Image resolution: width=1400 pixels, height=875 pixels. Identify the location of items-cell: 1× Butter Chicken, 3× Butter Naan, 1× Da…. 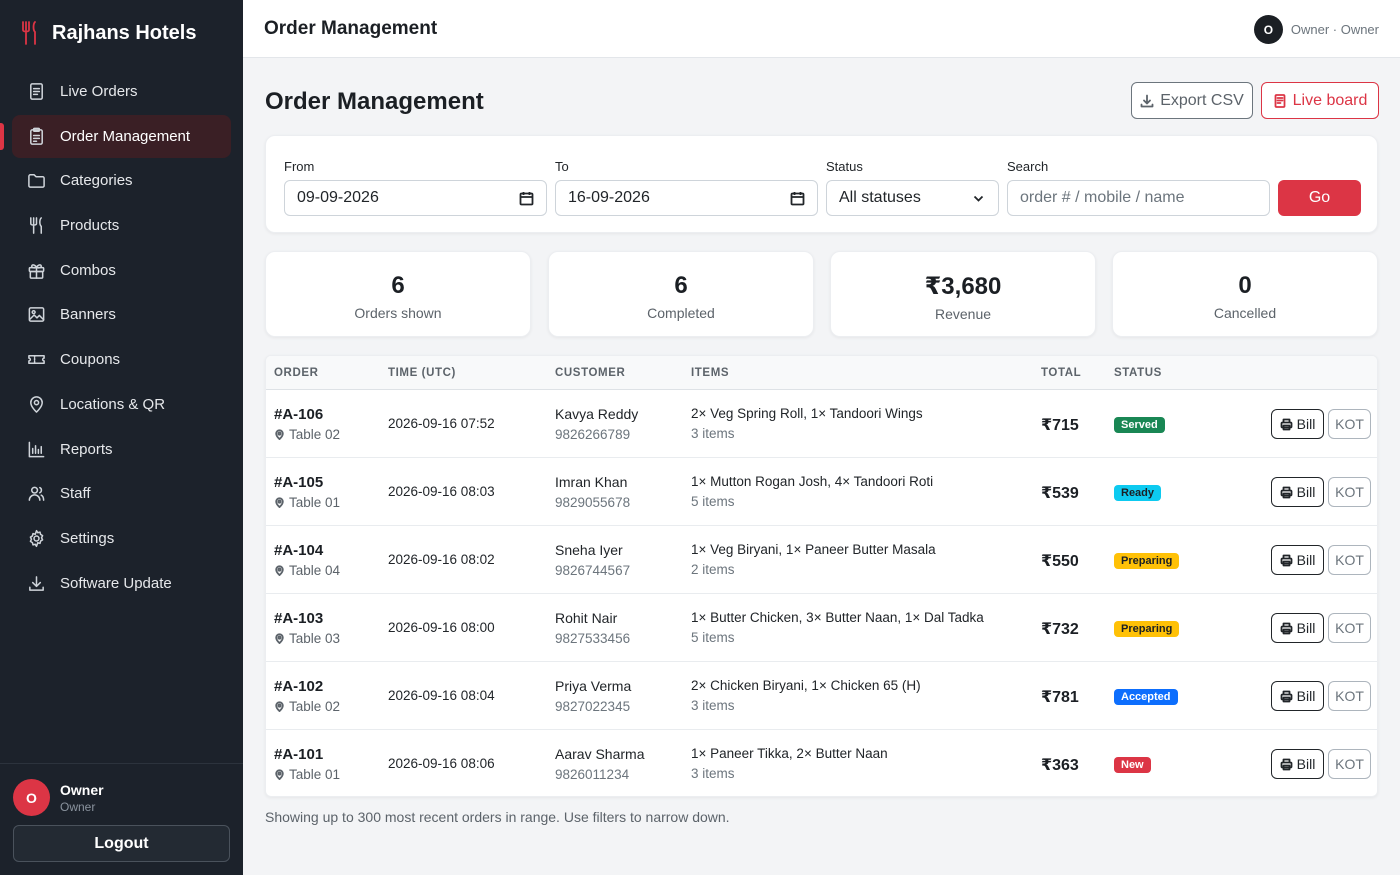
(837, 627).